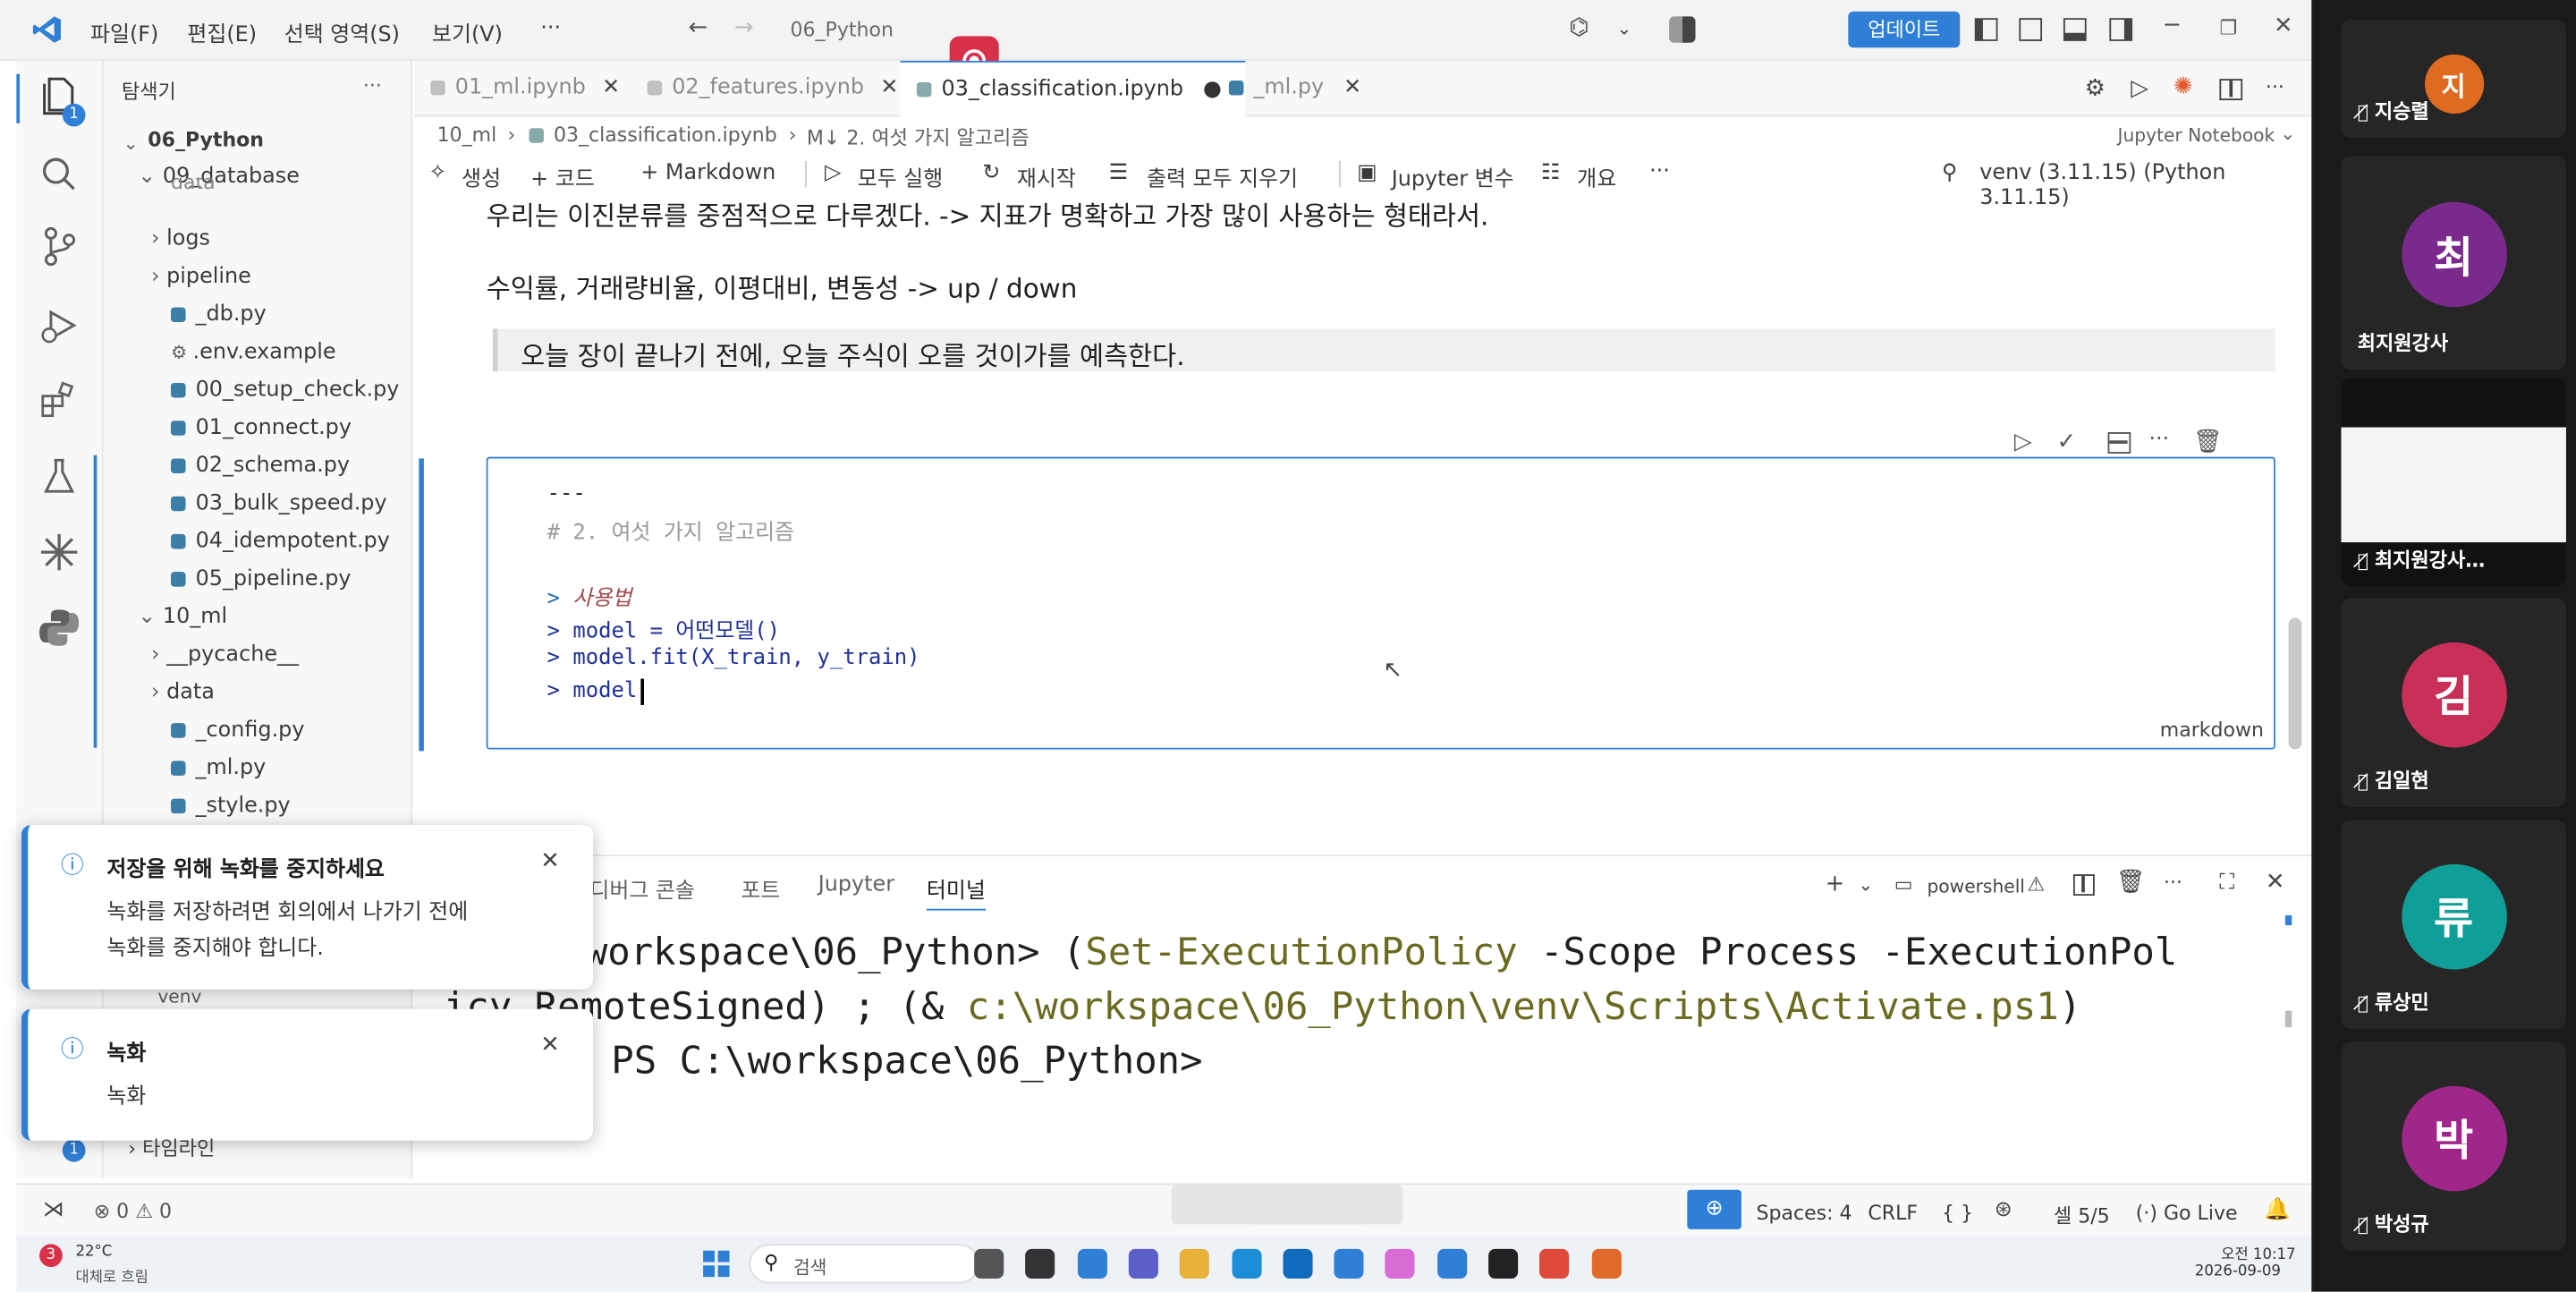 This screenshot has height=1292, width=2576. I want to click on menu-edit: 편집(E), so click(222, 32).